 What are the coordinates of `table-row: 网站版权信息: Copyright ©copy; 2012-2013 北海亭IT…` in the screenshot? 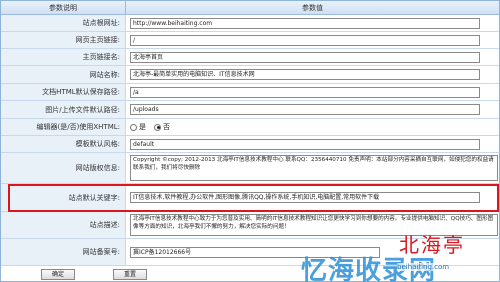 It's located at (250, 168).